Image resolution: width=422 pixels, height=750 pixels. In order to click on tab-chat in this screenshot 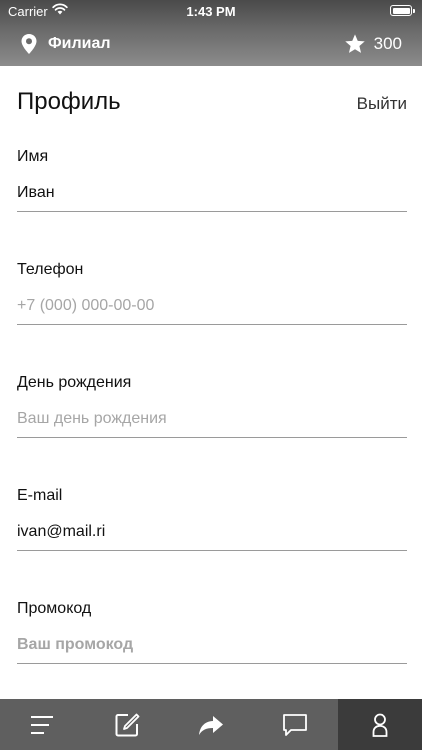, I will do `click(295, 724)`.